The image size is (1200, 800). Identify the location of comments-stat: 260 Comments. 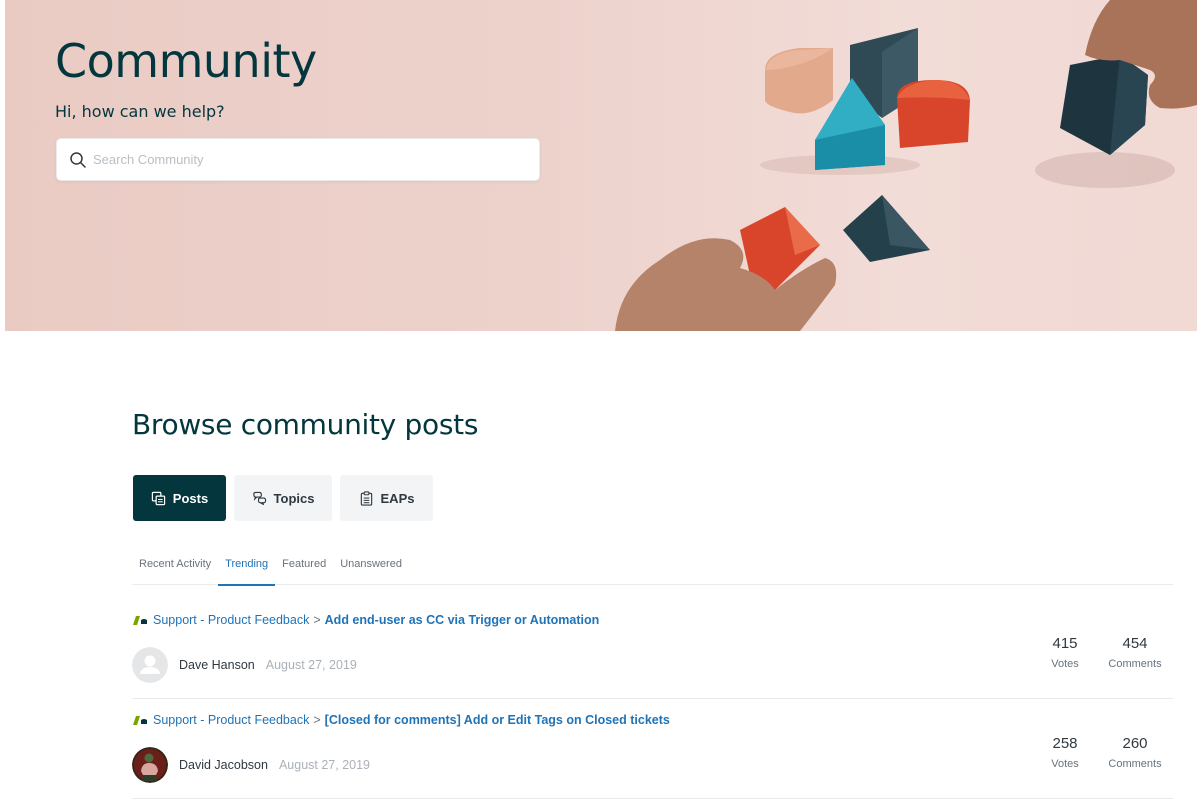
(1135, 752).